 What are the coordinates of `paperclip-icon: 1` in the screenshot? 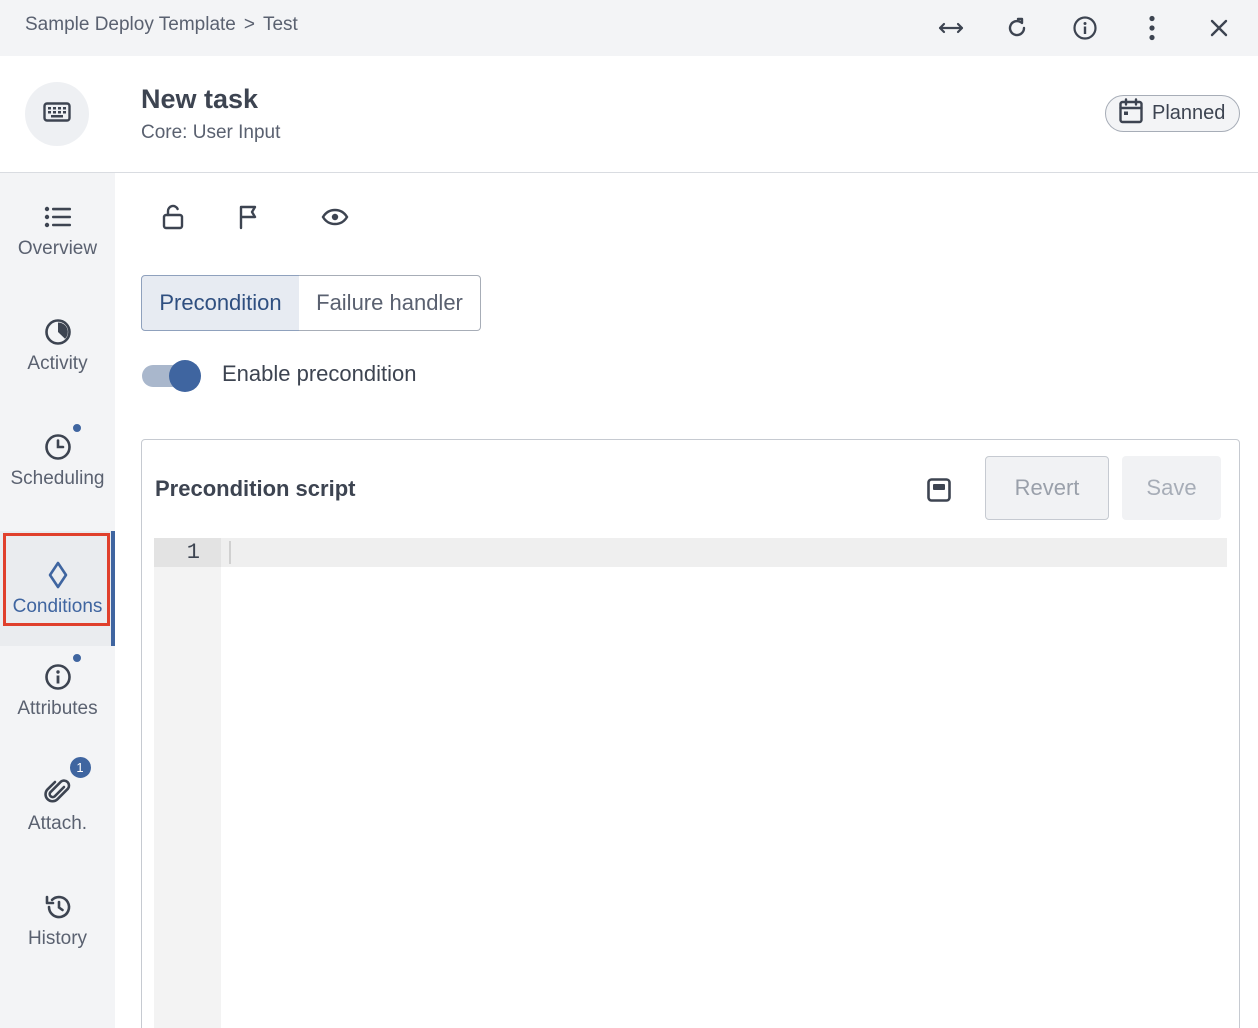 It's located at (68, 780).